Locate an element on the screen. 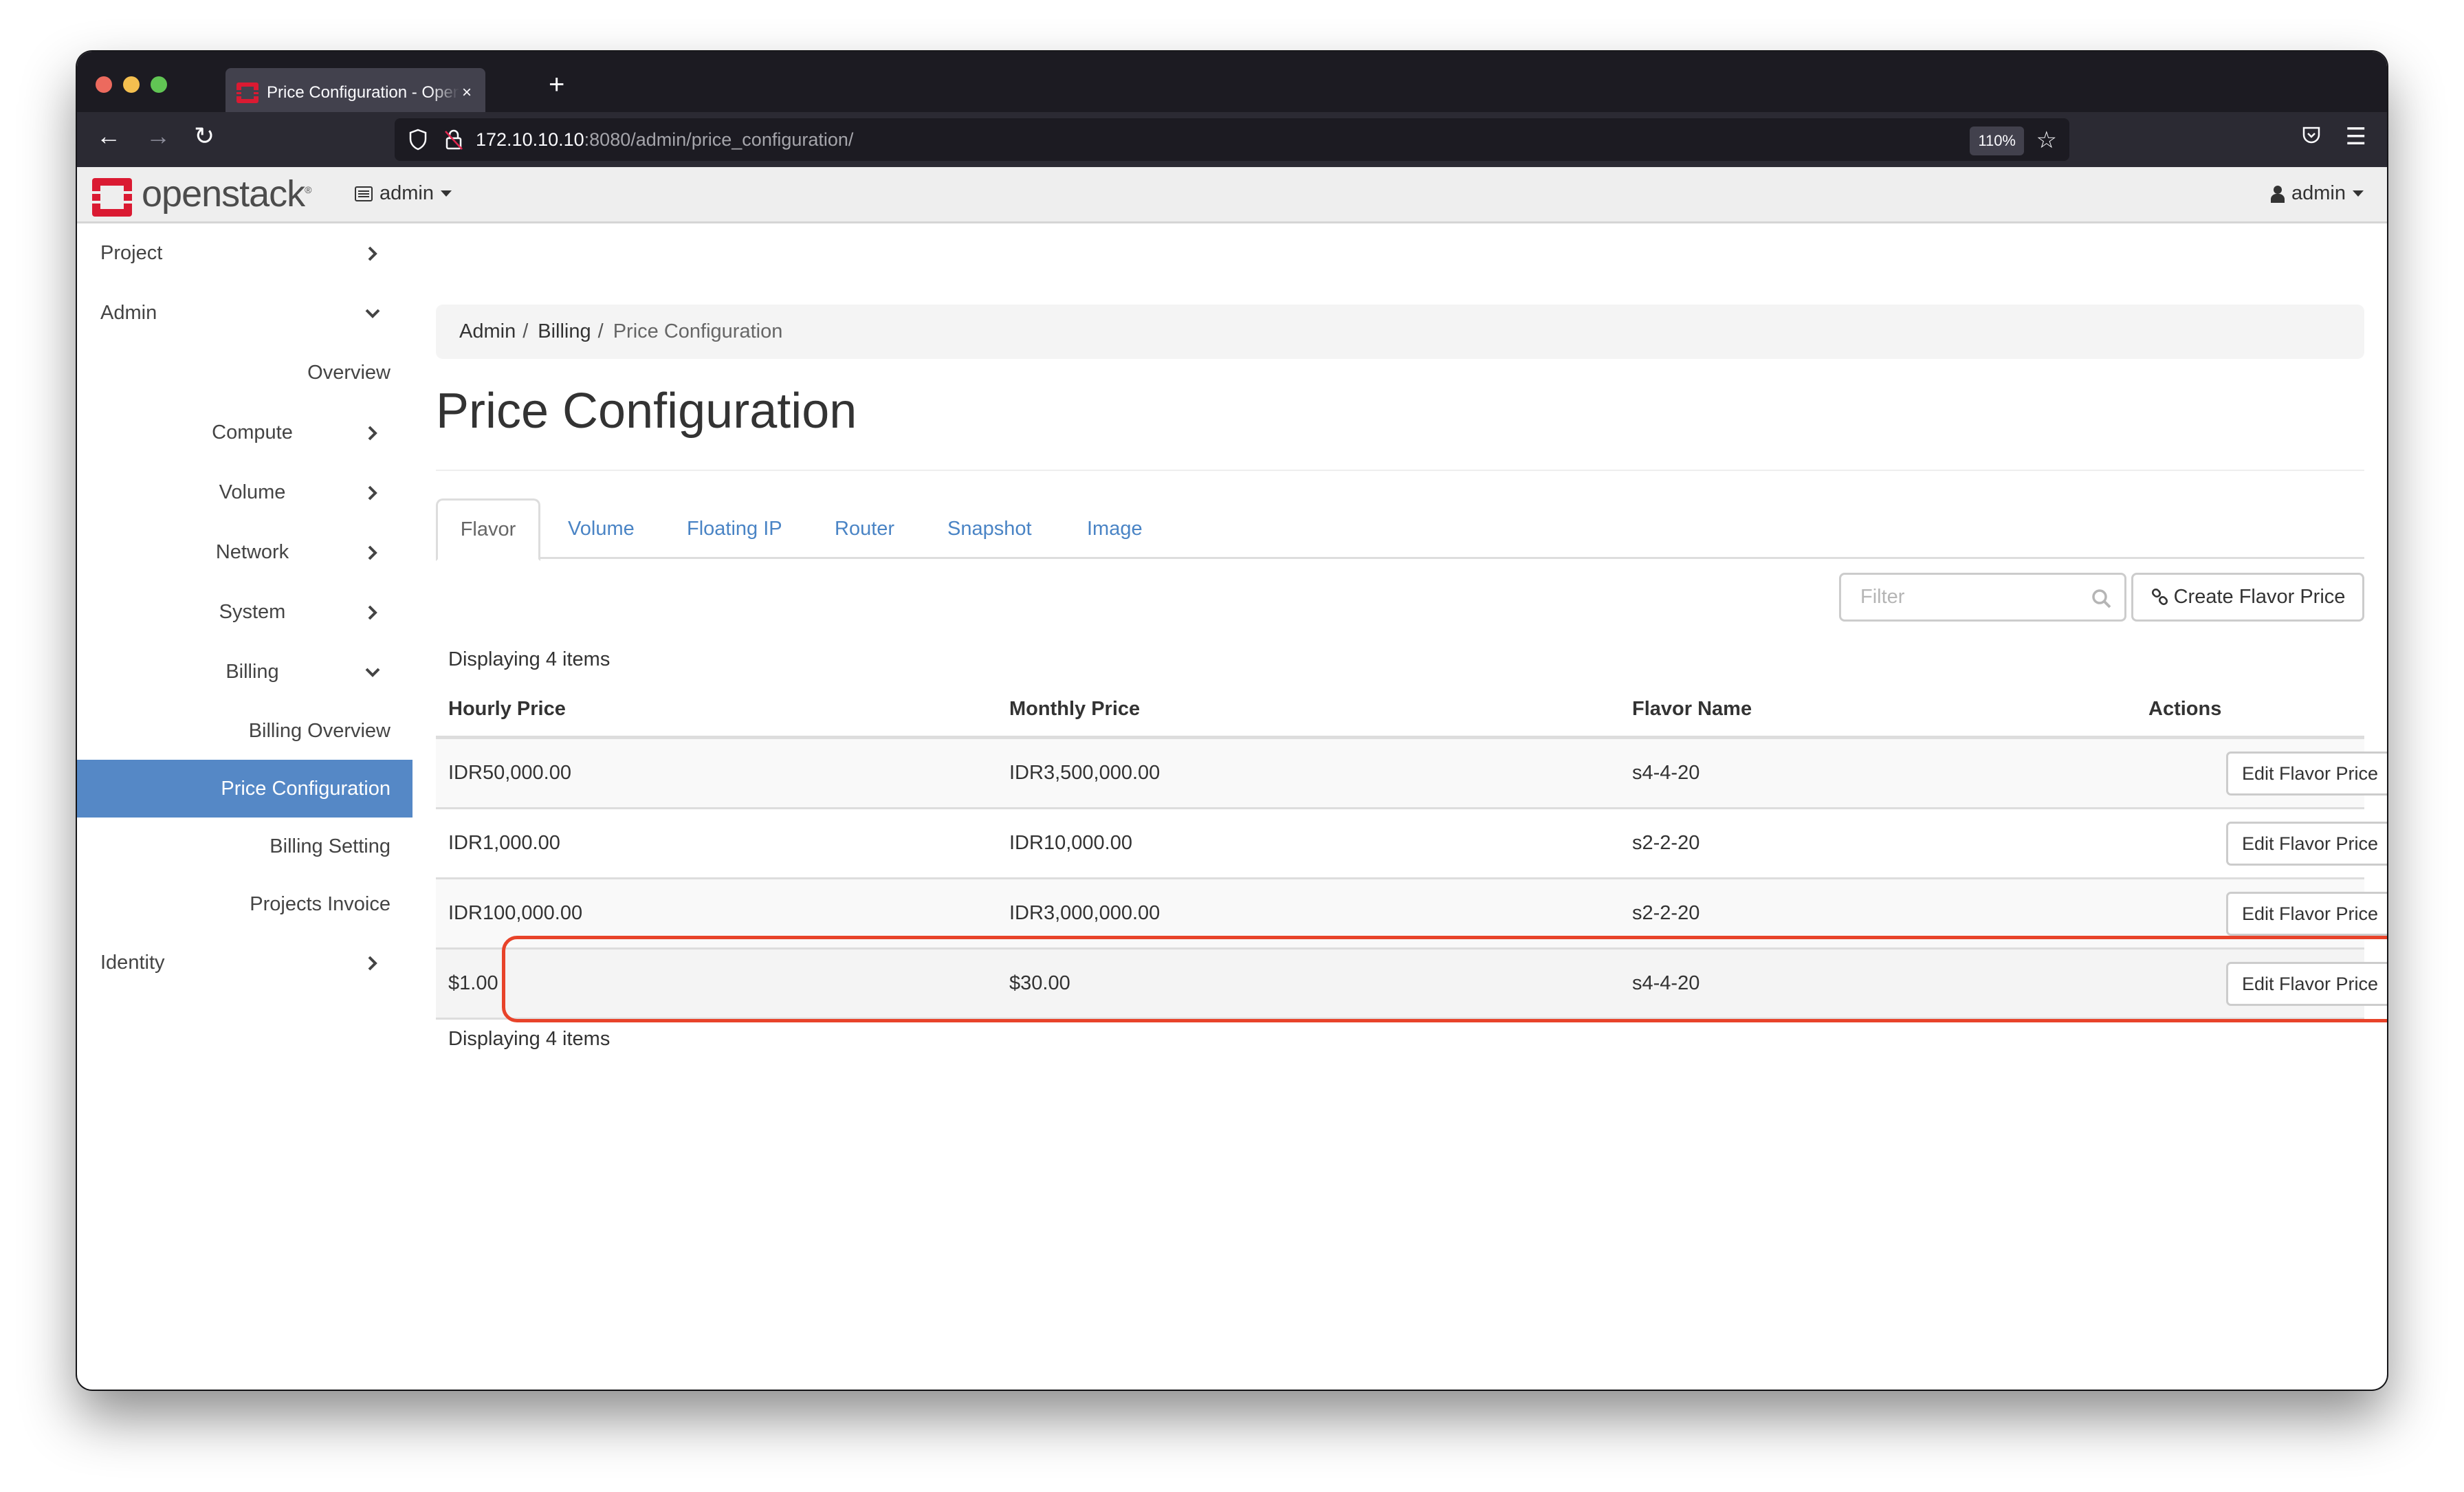 The width and height of the screenshot is (2464, 1492). monthly-price-cell: IDR3,500,000.00 is located at coordinates (1084, 773).